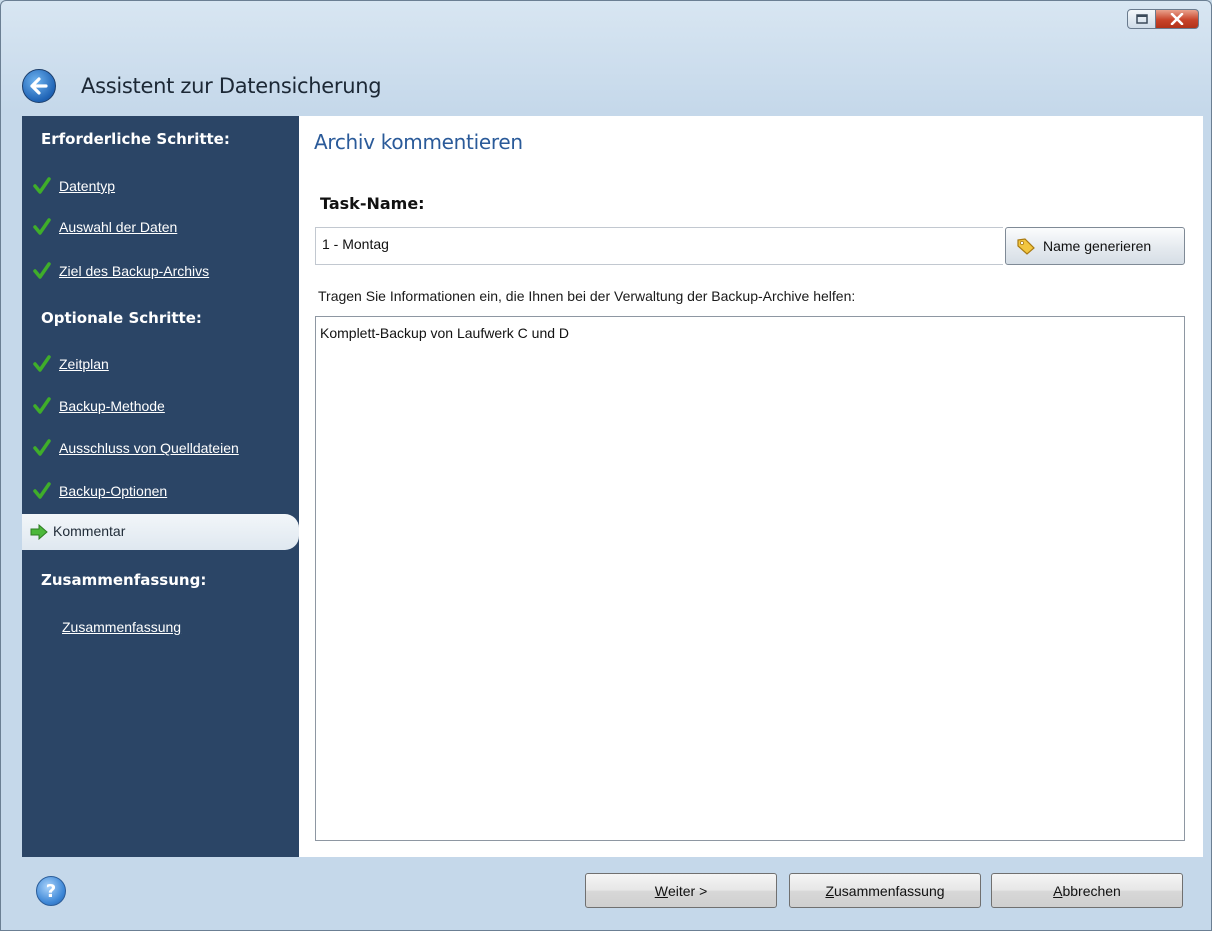 The image size is (1212, 931). I want to click on next-mnemonic: W, so click(661, 890).